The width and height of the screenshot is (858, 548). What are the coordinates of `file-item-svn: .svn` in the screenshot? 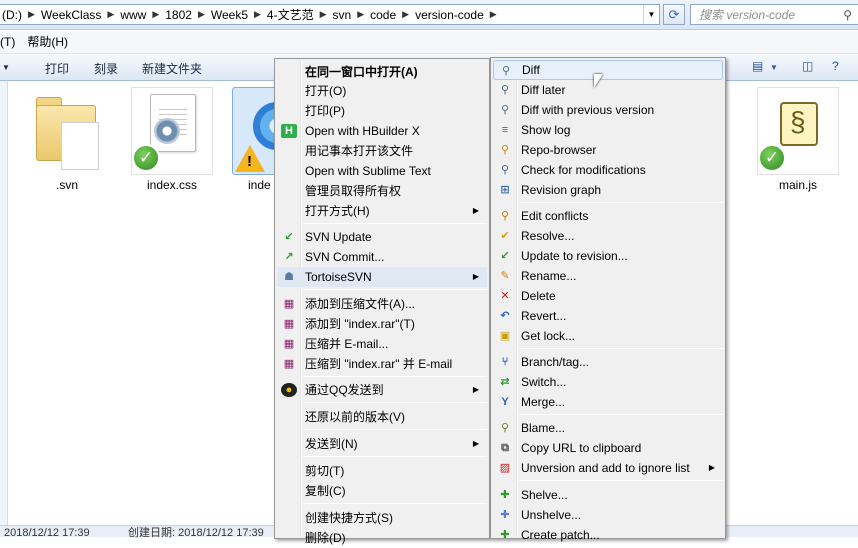 It's located at (67, 139).